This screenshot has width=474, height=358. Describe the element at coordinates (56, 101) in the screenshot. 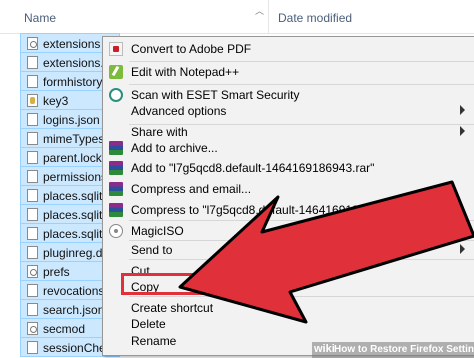

I see `file-name: key3` at that location.